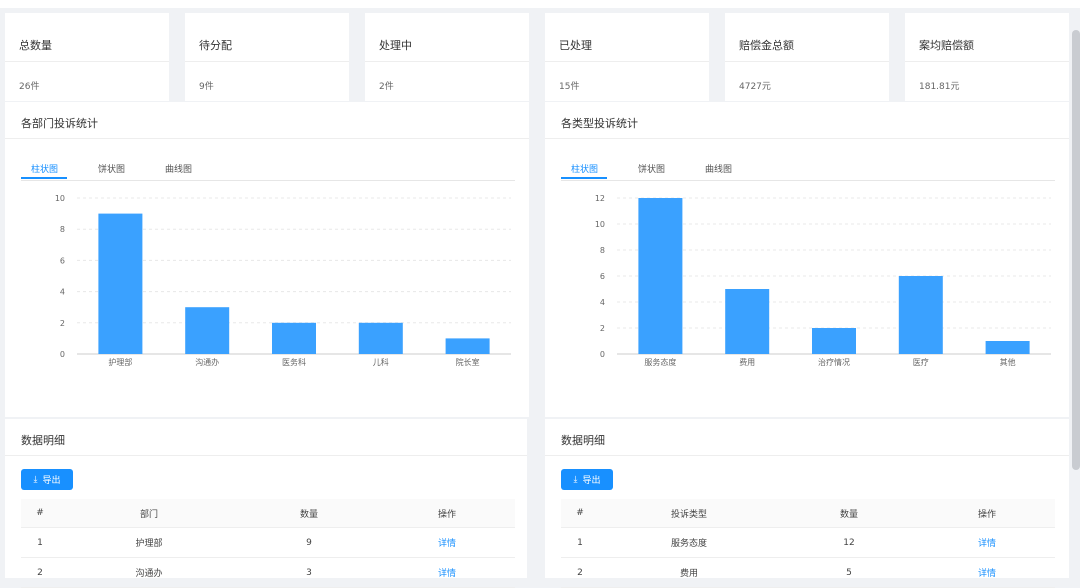  I want to click on stat-card-total: 总数量 26件, so click(87, 57).